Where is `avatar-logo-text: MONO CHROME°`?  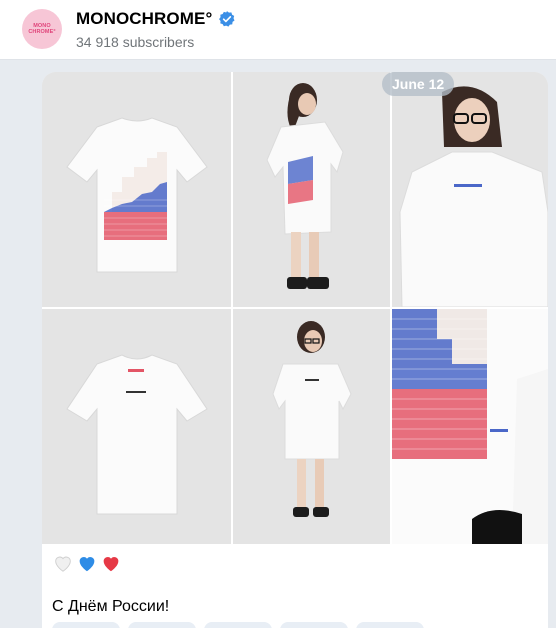 avatar-logo-text: MONO CHROME° is located at coordinates (42, 29).